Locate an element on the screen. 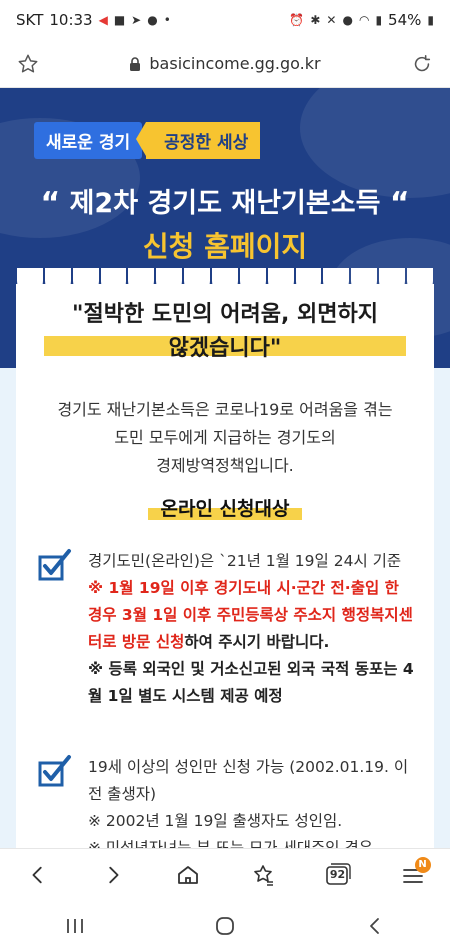 Image resolution: width=450 pixels, height=951 pixels. wifi-icon: ◠ is located at coordinates (364, 20).